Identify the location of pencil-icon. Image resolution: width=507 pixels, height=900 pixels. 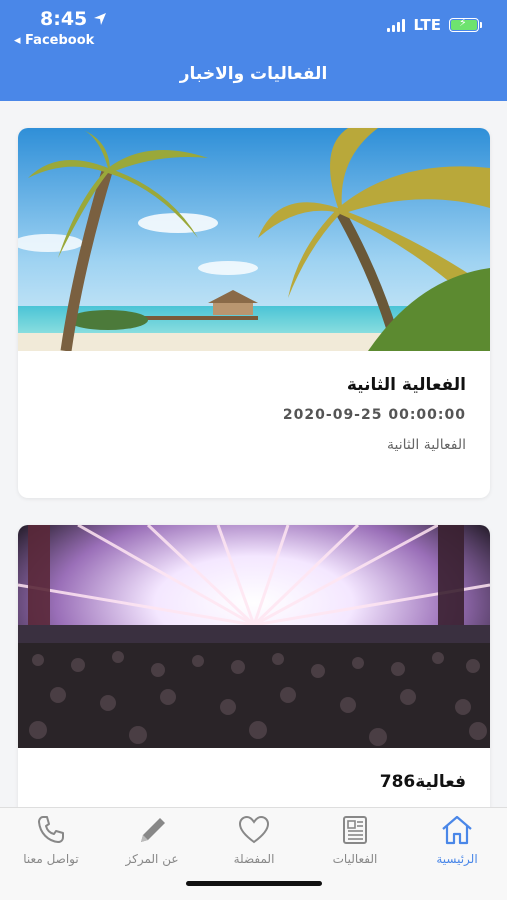
(153, 830).